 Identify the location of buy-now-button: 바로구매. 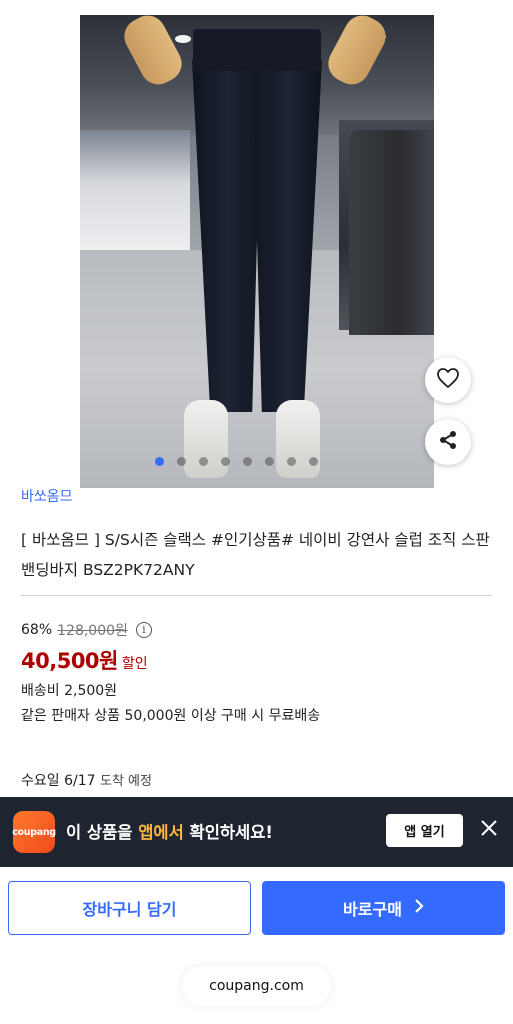
(383, 908).